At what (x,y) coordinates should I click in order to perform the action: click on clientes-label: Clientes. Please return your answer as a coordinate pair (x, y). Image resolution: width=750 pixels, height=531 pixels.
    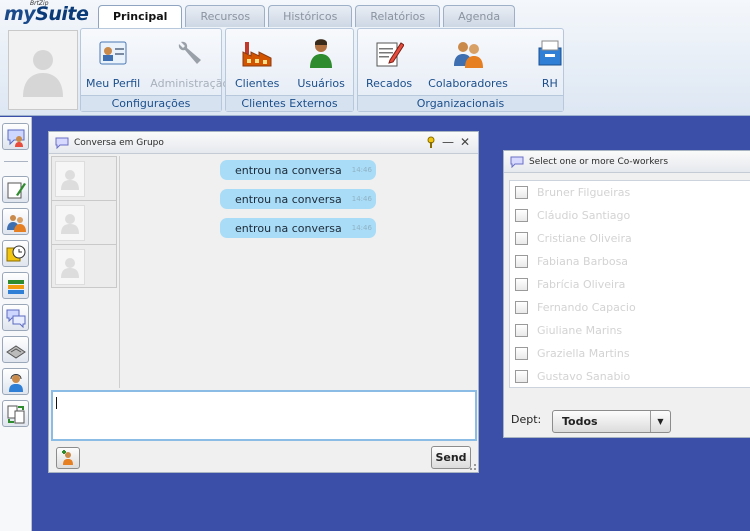
    Looking at the image, I should click on (257, 83).